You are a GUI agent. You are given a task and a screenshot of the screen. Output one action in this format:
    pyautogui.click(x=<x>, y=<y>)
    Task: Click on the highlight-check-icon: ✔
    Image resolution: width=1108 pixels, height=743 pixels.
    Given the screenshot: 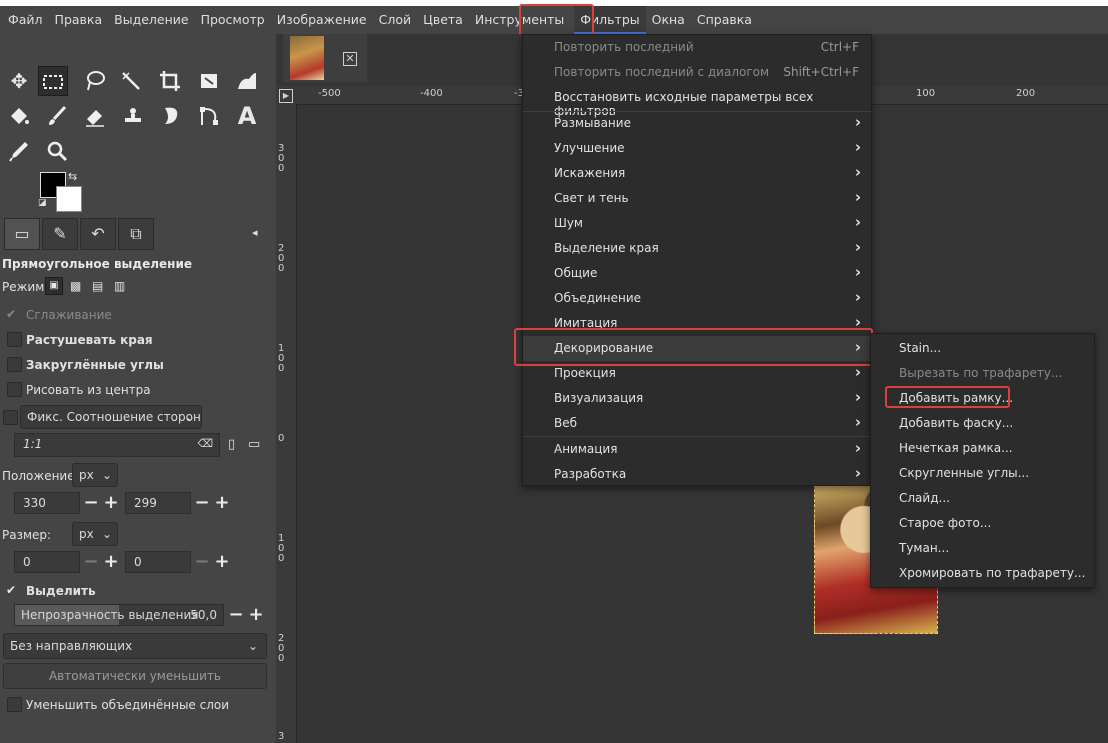 What is the action you would take?
    pyautogui.click(x=11, y=590)
    